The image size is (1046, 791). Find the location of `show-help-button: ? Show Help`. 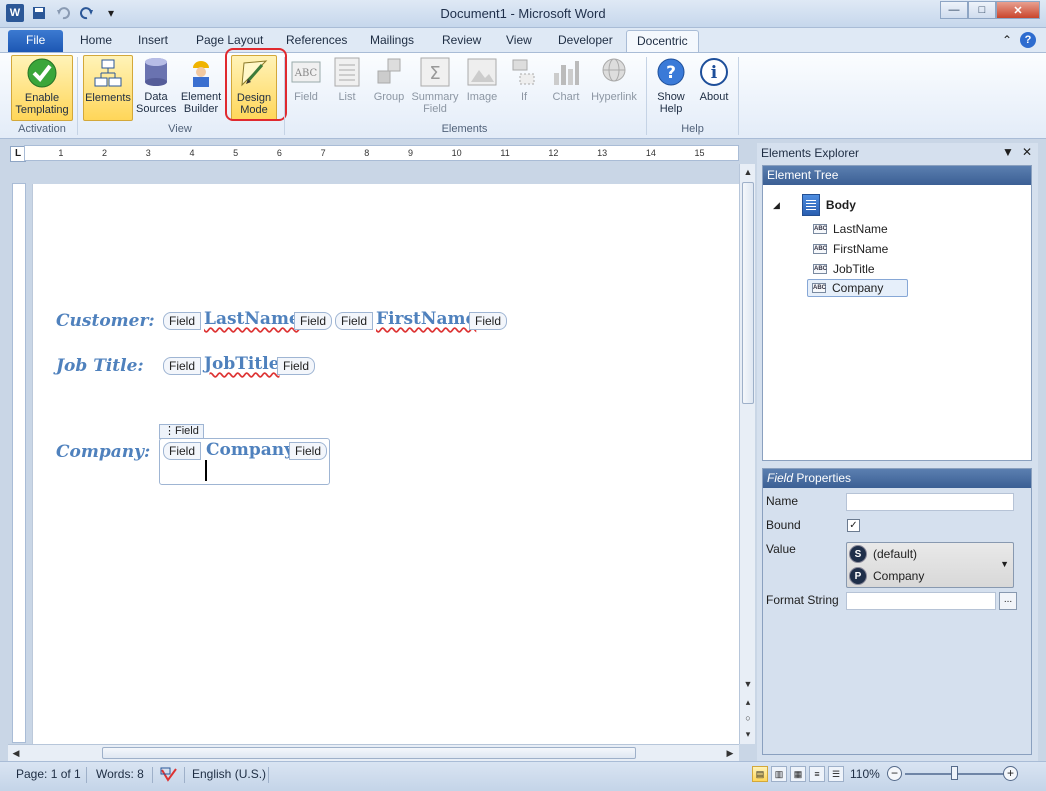

show-help-button: ? Show Help is located at coordinates (671, 88).